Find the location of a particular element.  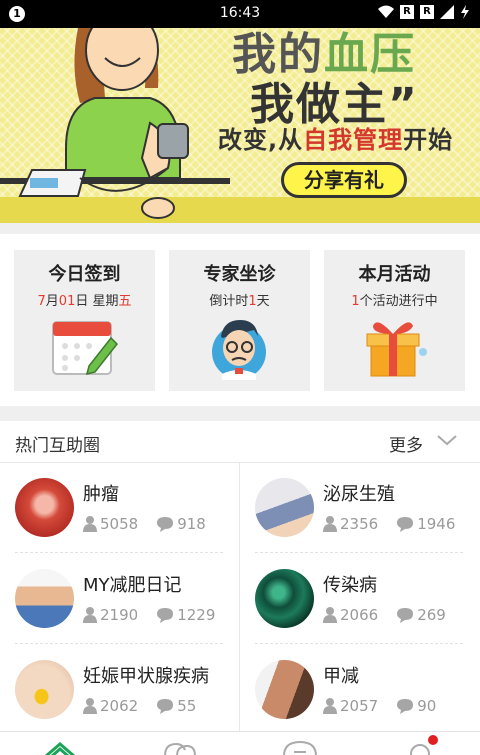

status-icons: R R is located at coordinates (424, 12).